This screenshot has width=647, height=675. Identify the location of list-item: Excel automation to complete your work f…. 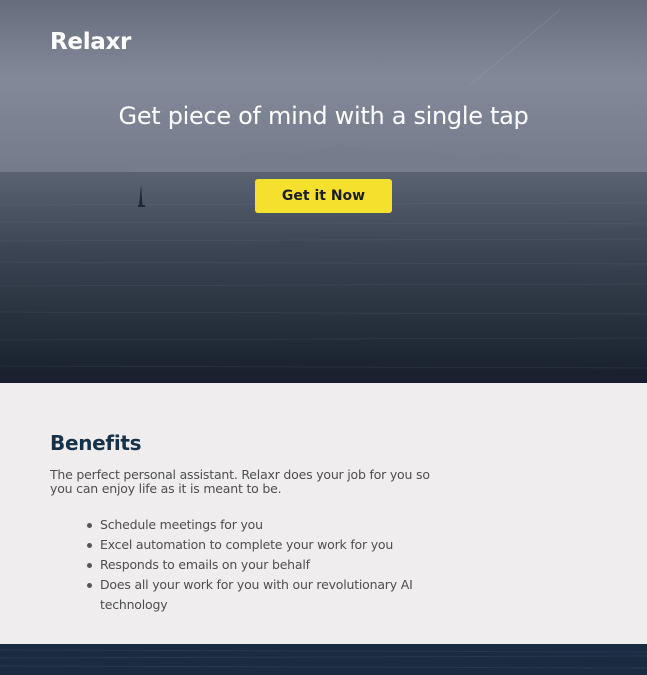
(258, 545).